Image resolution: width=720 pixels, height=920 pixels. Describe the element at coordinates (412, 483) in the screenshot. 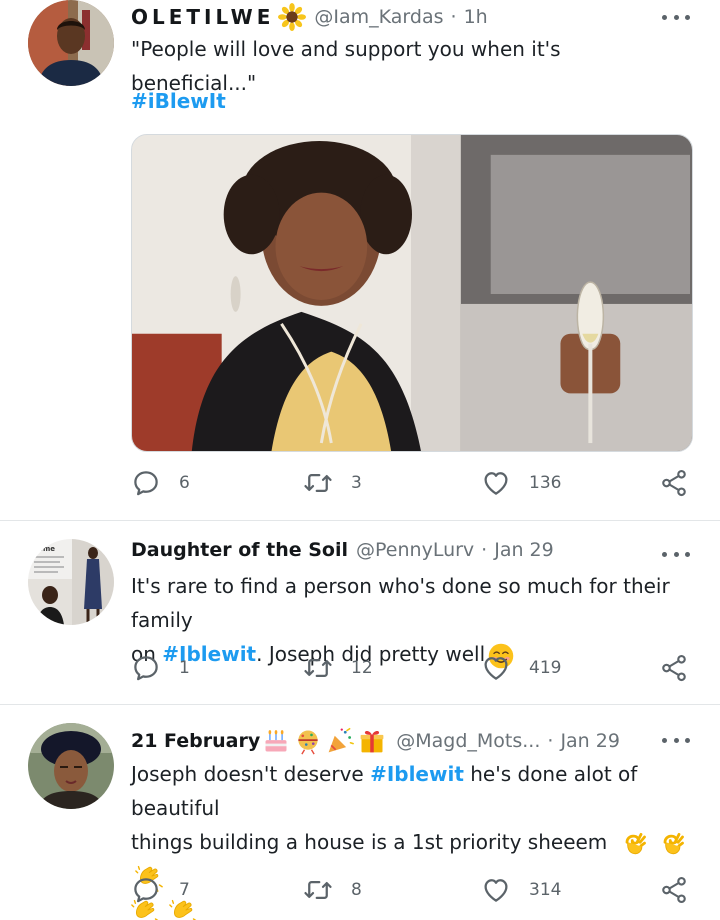

I see `tweet-actions: 6 3 136` at that location.